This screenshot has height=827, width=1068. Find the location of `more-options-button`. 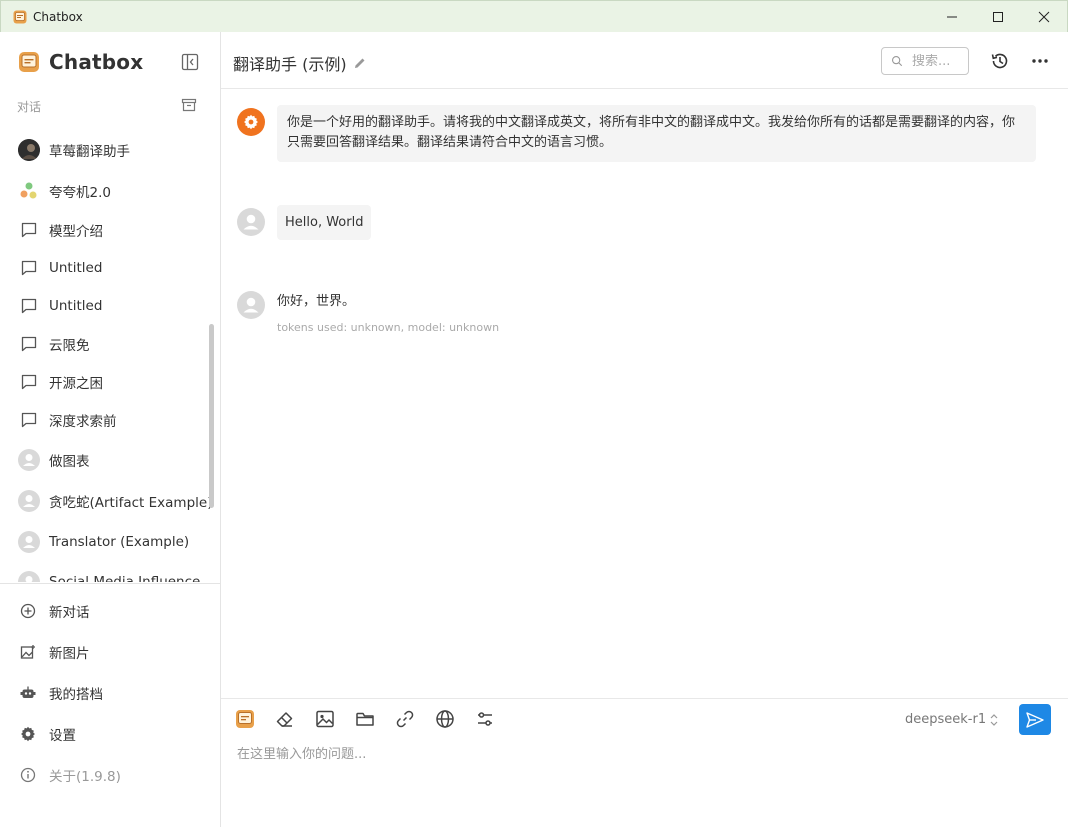

more-options-button is located at coordinates (1040, 61).